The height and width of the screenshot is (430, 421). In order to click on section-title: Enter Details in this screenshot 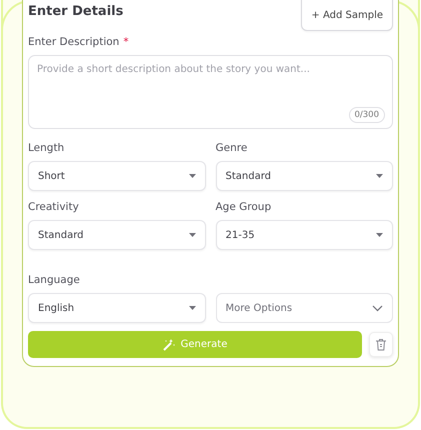, I will do `click(76, 11)`.